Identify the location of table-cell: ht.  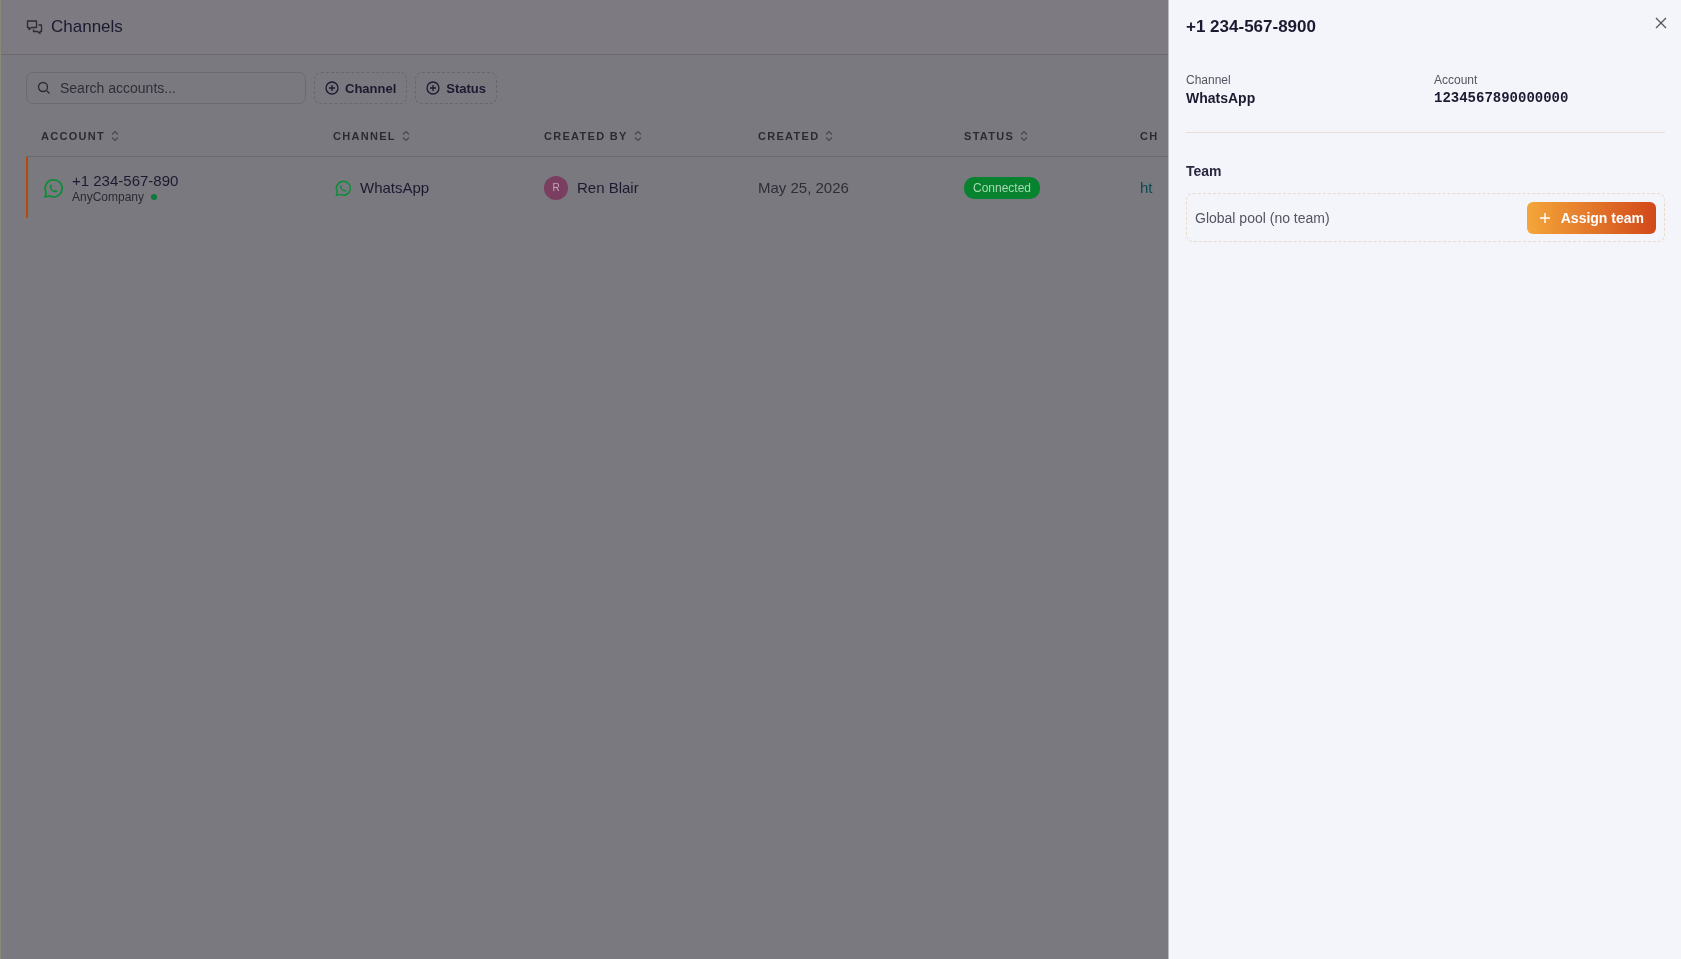
(1146, 187).